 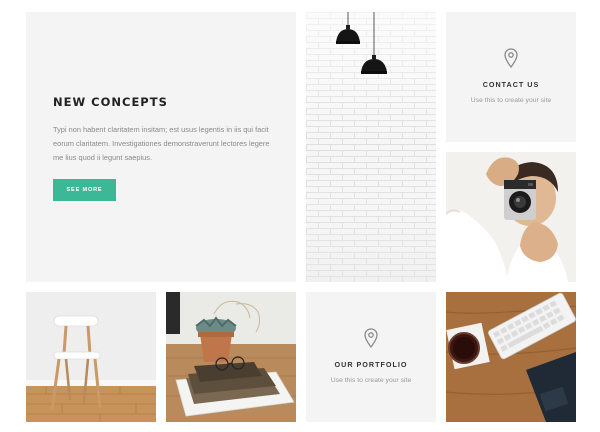 I want to click on brick-wall-lamps-image, so click(x=371, y=147).